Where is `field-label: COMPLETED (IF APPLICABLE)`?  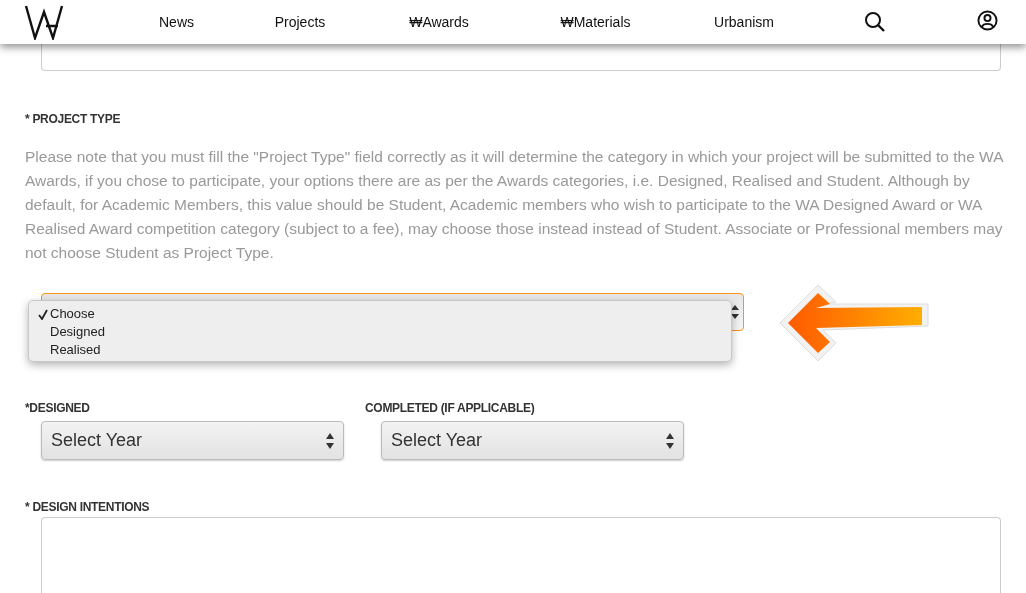 field-label: COMPLETED (IF APPLICABLE) is located at coordinates (450, 408).